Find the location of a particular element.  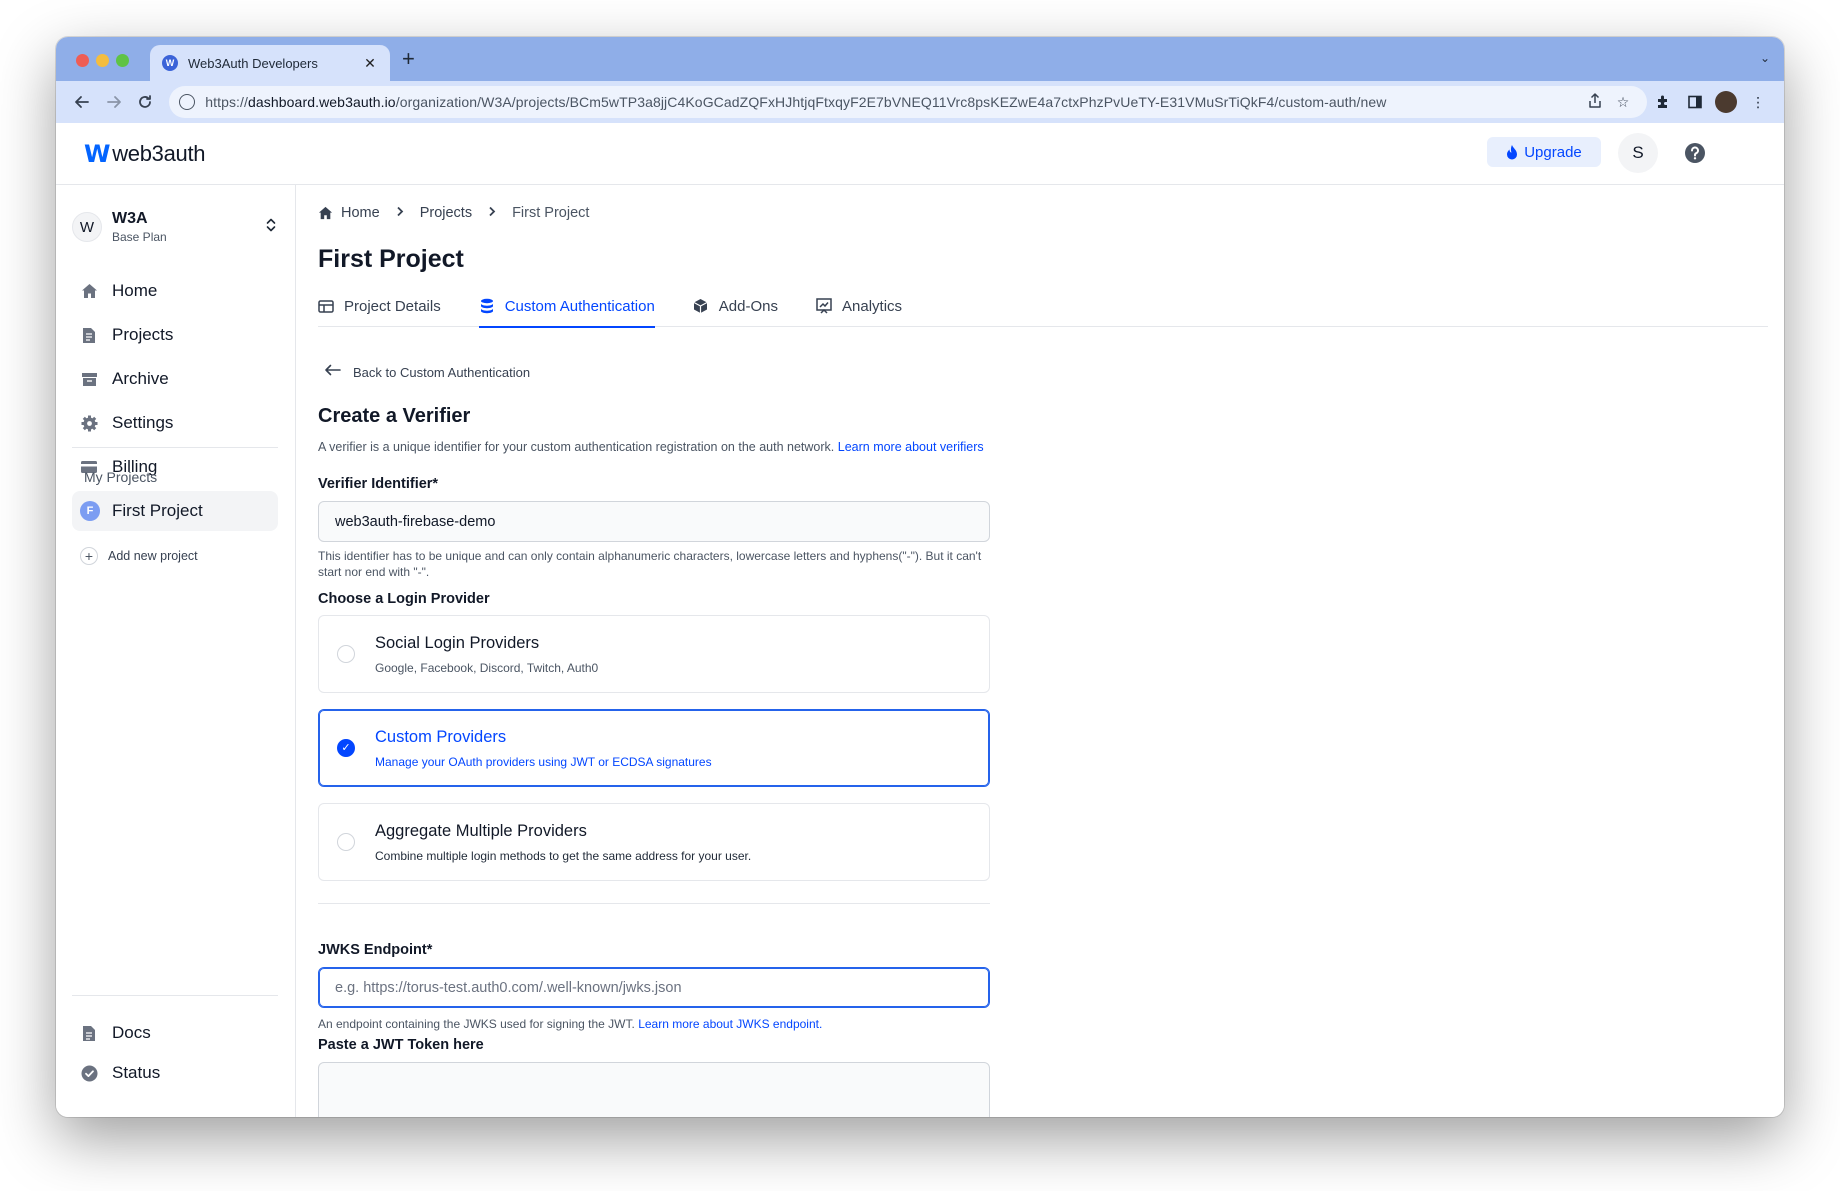

verifier-identifier-input is located at coordinates (654, 521).